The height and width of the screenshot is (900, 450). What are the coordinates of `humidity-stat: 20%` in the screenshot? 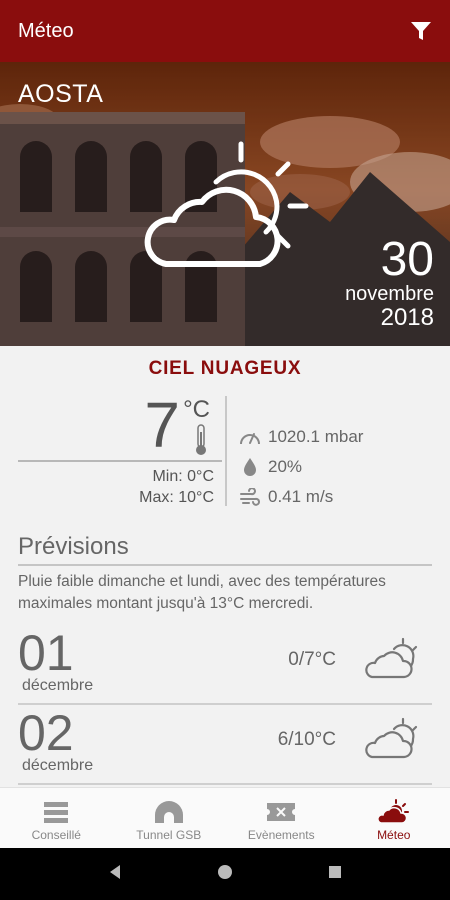 It's located at (300, 467).